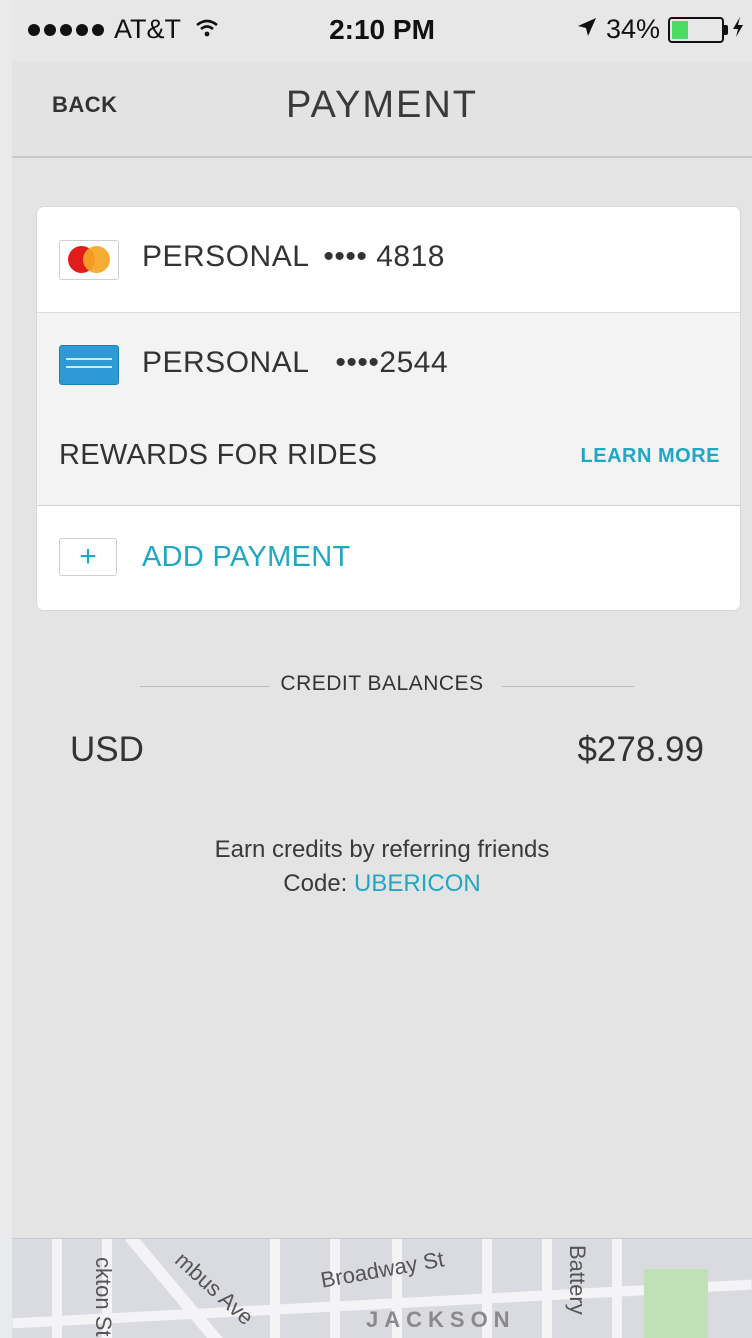 Image resolution: width=752 pixels, height=1338 pixels. Describe the element at coordinates (698, 29) in the screenshot. I see `battery-icon` at that location.